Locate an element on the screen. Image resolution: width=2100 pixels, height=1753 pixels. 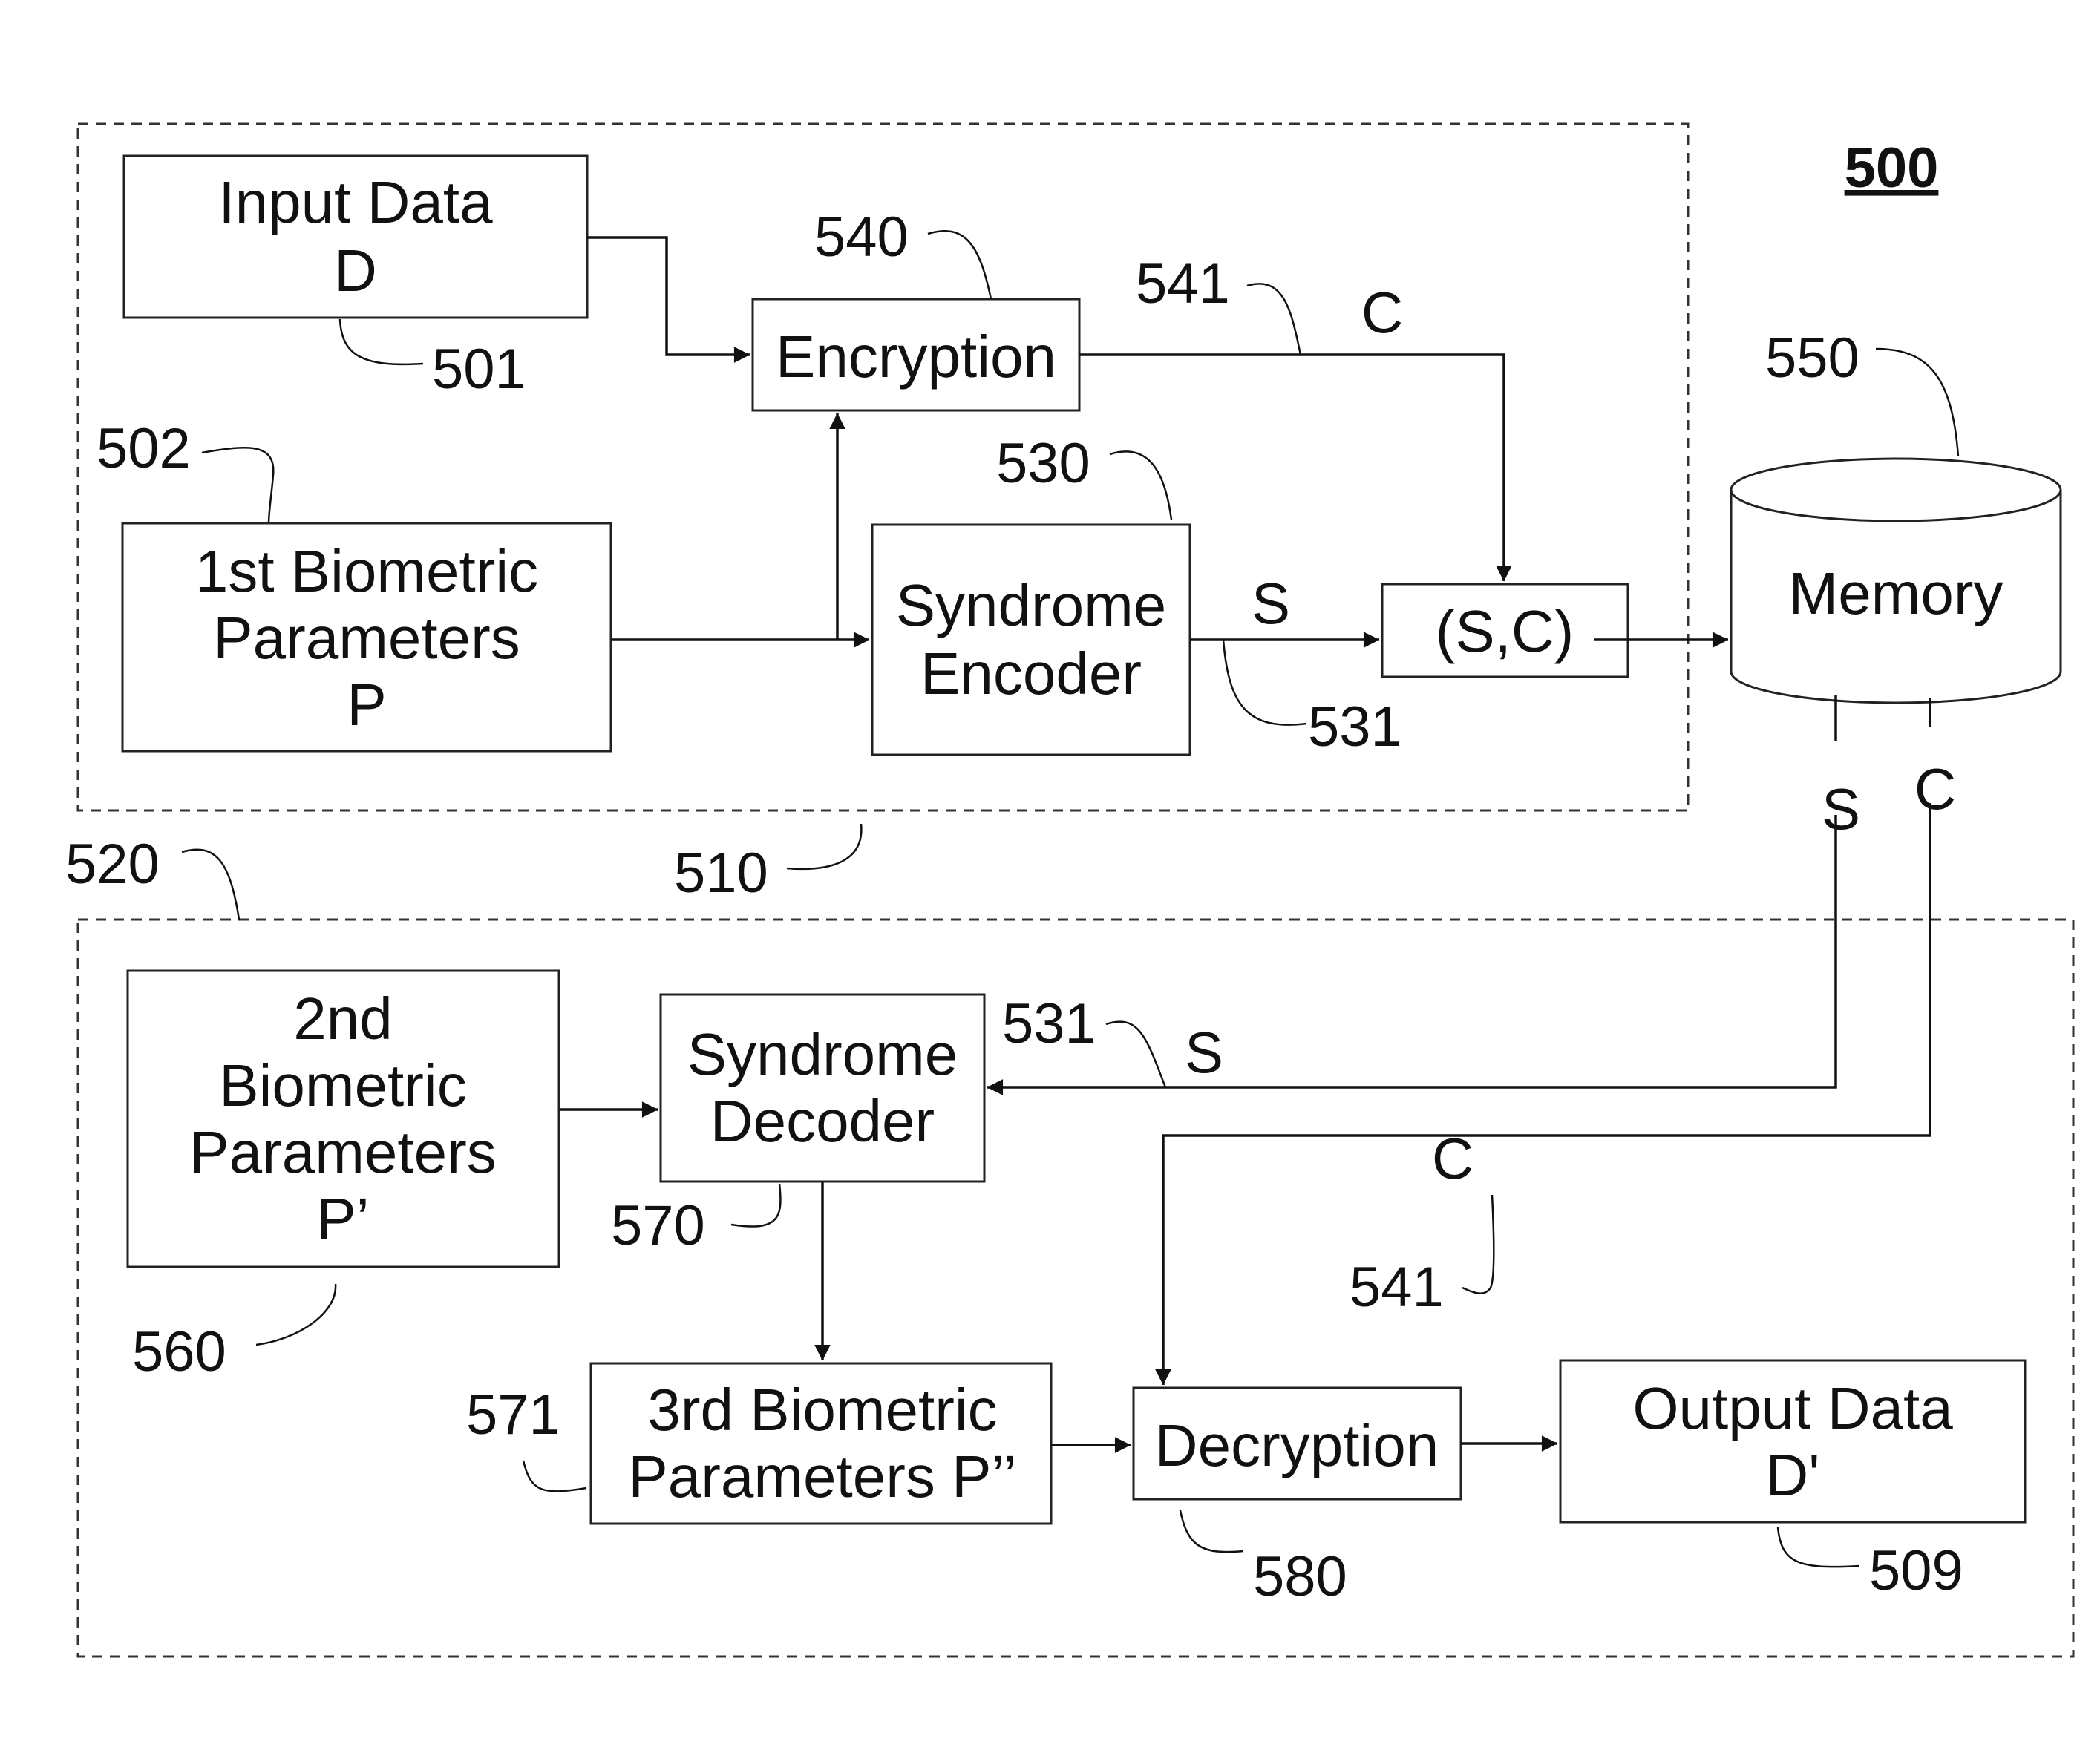
signal-s-bottom: S is located at coordinates (1204, 1052).